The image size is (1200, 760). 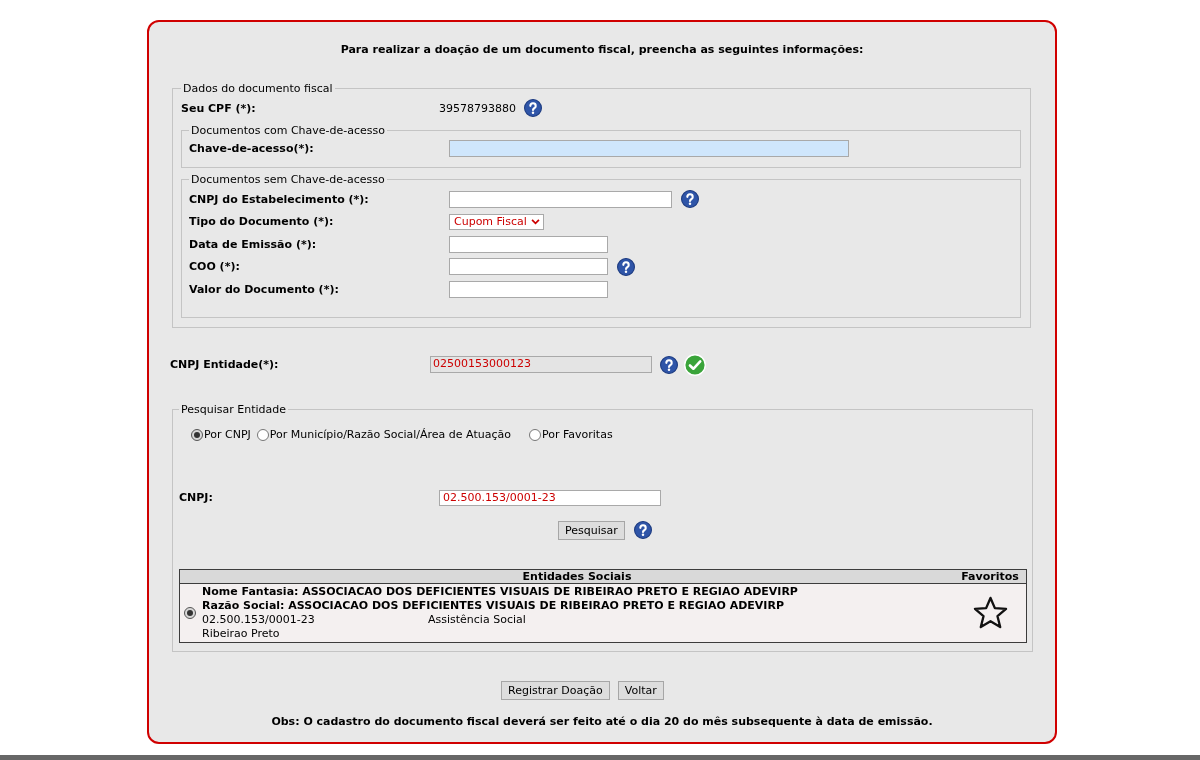 What do you see at coordinates (288, 179) in the screenshot?
I see `fieldset-legend: Documentos sem Chave-de-acesso` at bounding box center [288, 179].